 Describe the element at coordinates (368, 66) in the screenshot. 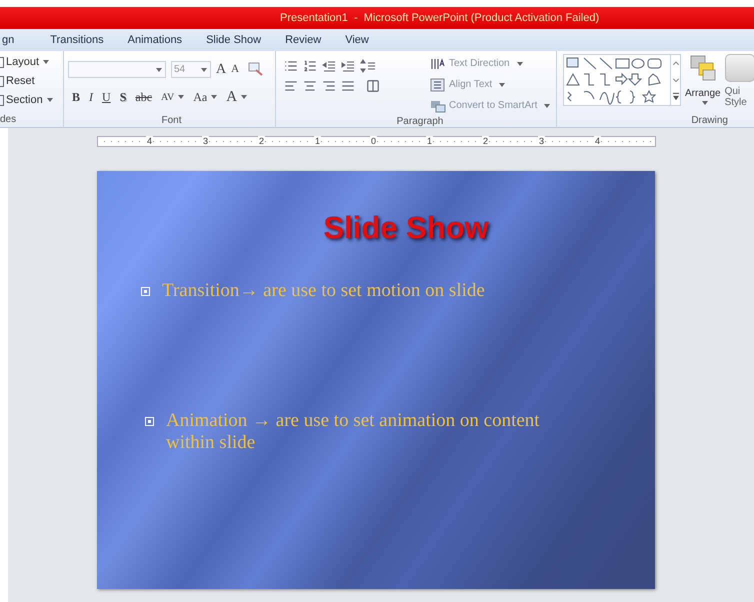

I see `line-spacing-icon` at that location.